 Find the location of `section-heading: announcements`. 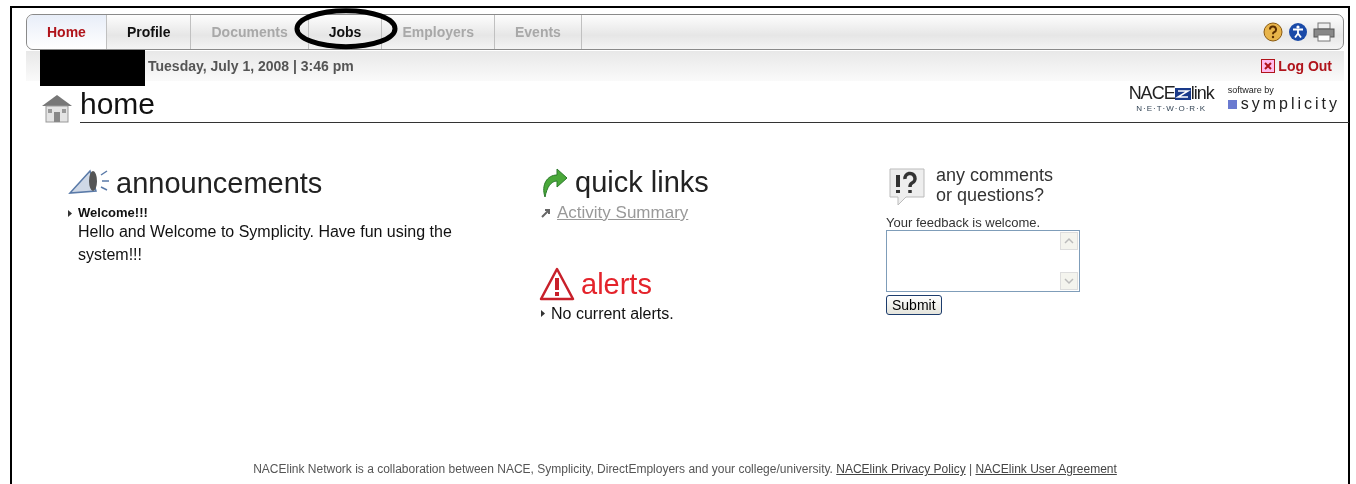

section-heading: announcements is located at coordinates (219, 183).